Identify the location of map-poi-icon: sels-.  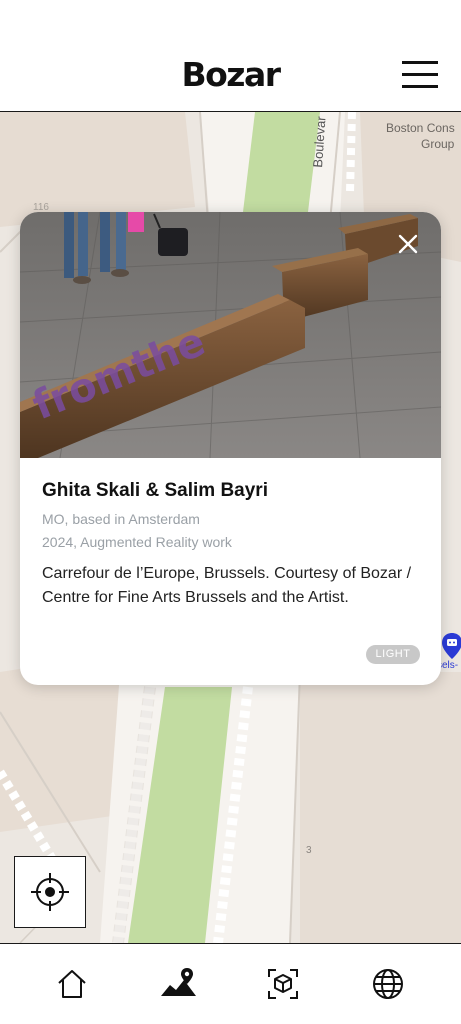
(449, 652).